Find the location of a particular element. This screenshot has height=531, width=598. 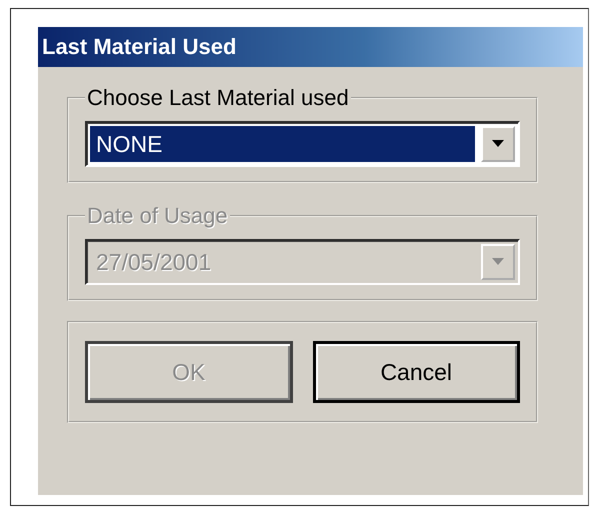

window-title: Last Material Used is located at coordinates (139, 47).